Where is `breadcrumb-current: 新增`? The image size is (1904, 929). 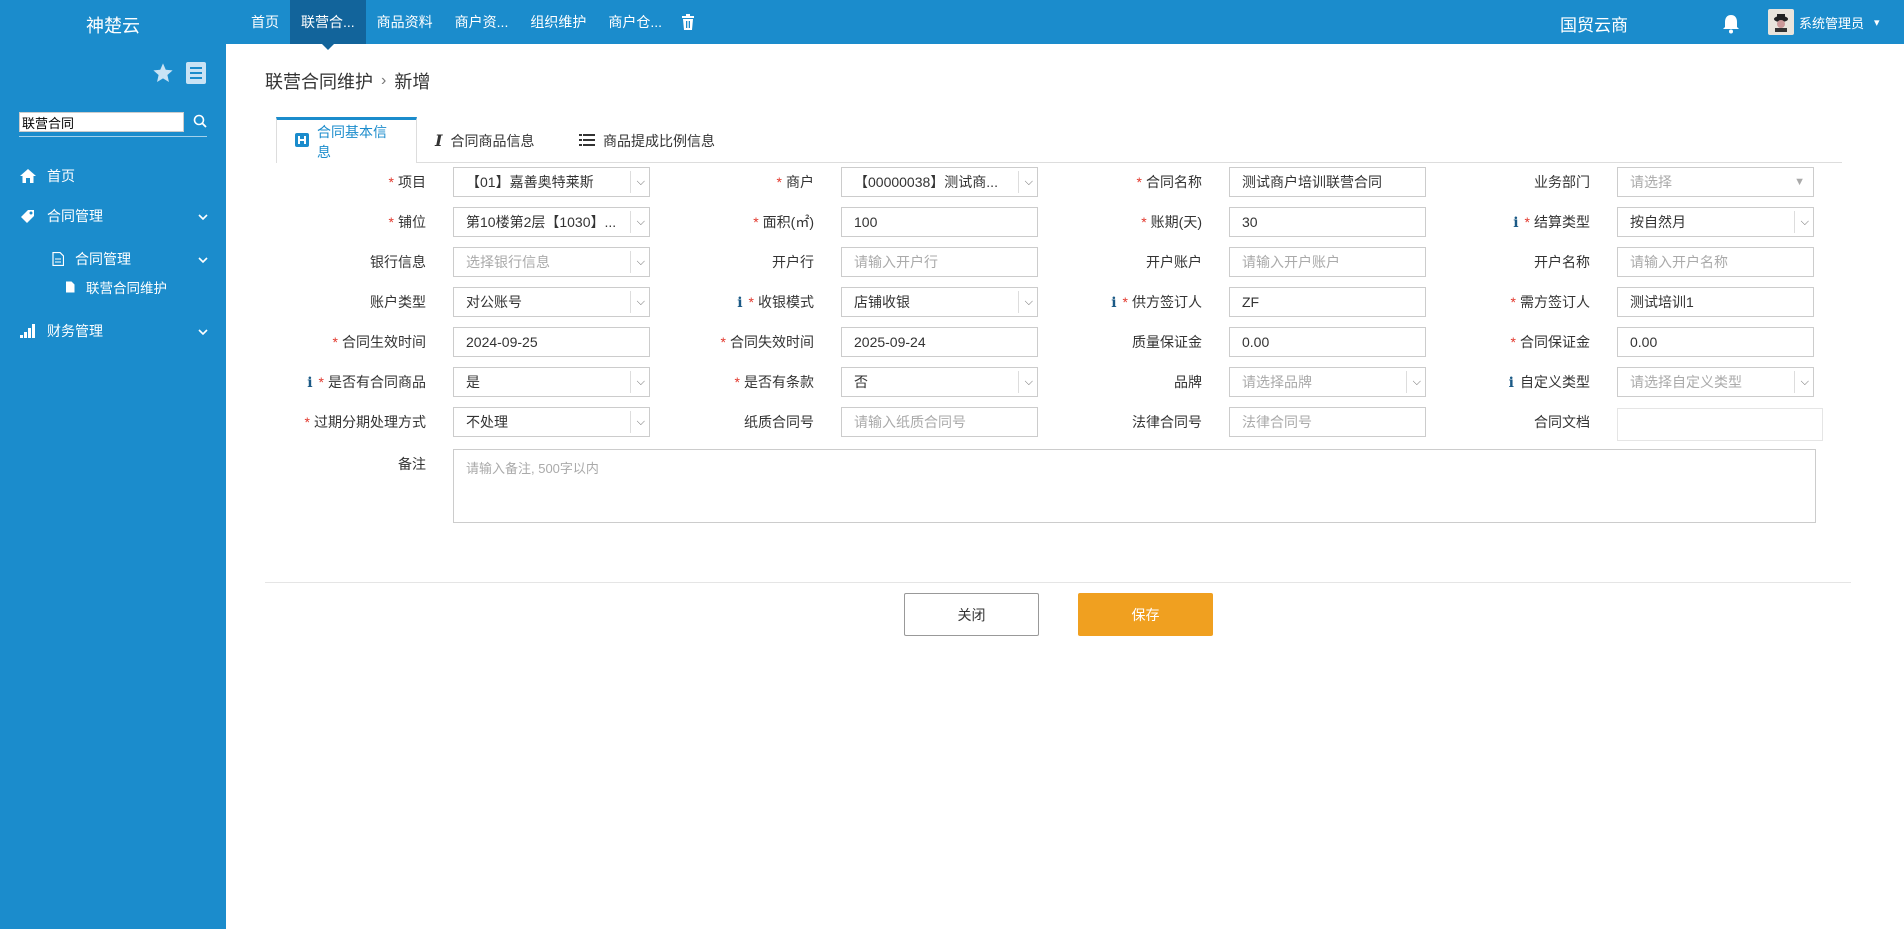 breadcrumb-current: 新增 is located at coordinates (412, 82).